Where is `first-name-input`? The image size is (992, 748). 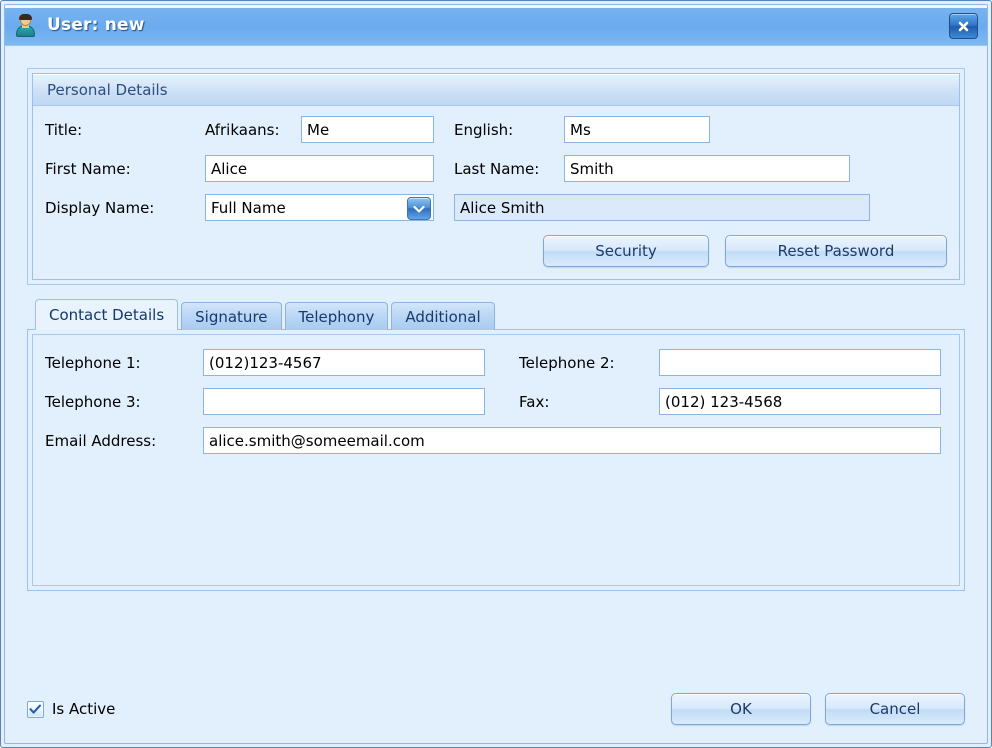 first-name-input is located at coordinates (319, 168).